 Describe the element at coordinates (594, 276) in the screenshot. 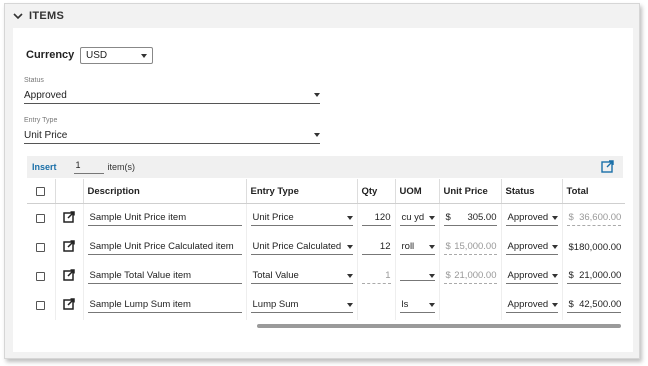

I see `total-input: $21,000.00` at that location.